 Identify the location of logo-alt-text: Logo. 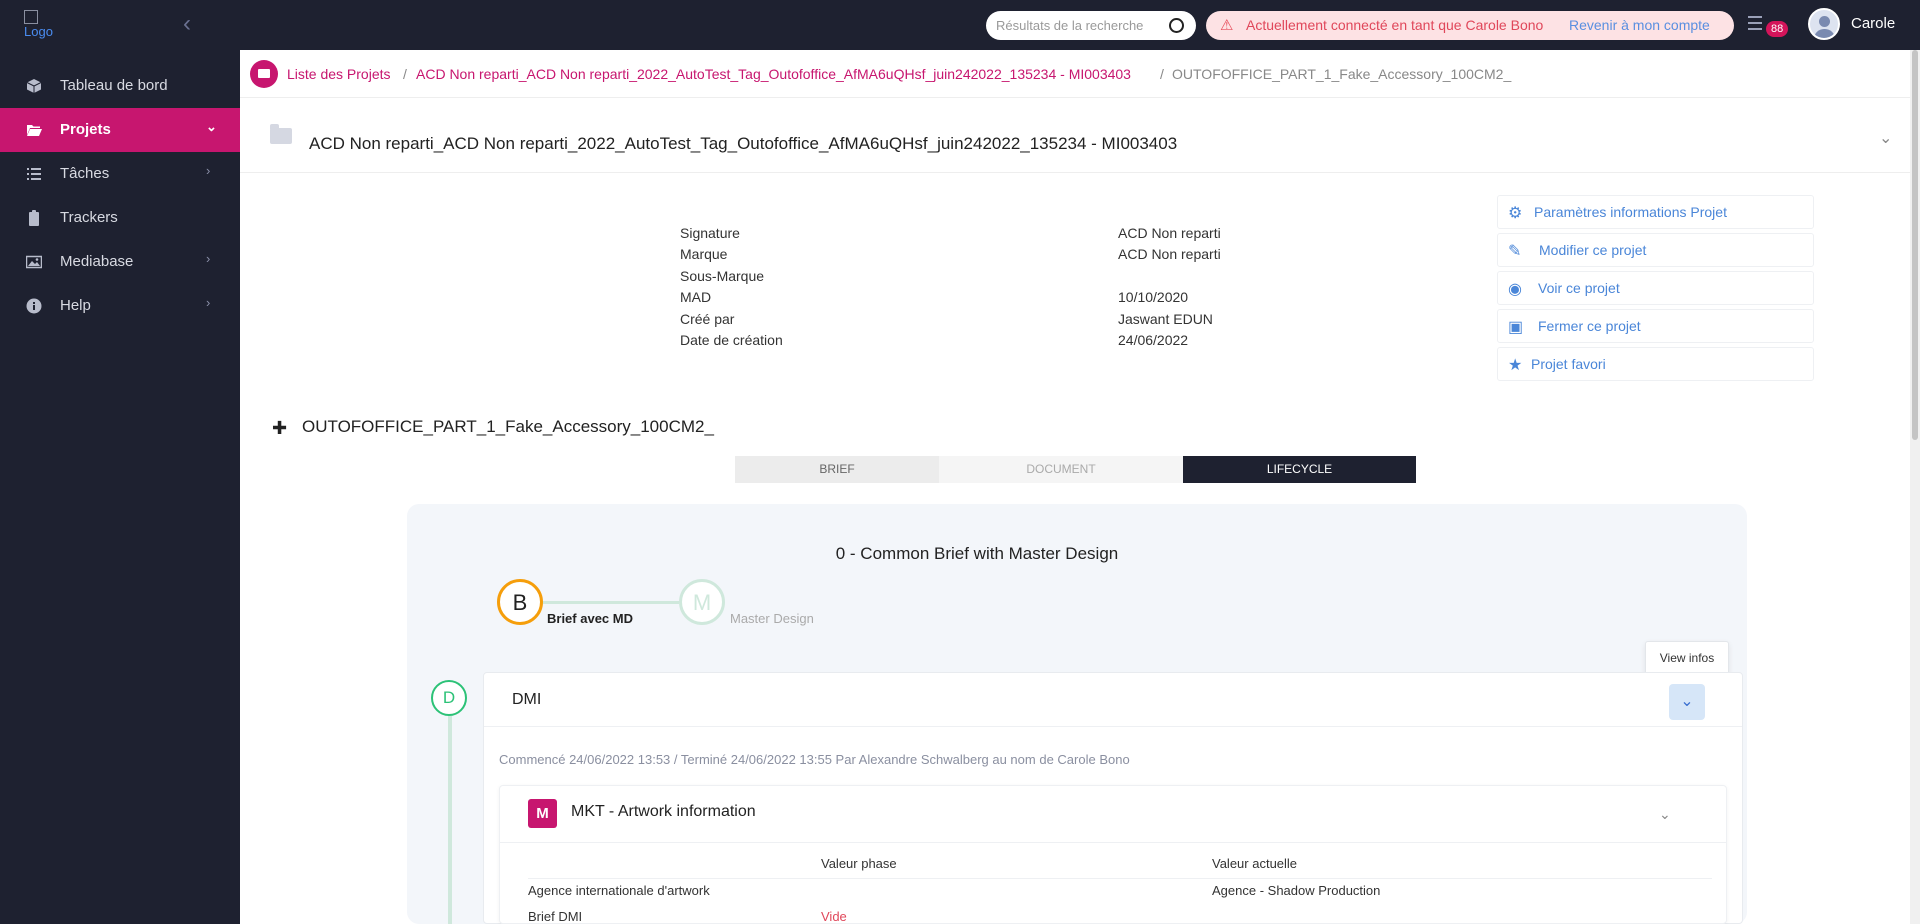
(38, 31).